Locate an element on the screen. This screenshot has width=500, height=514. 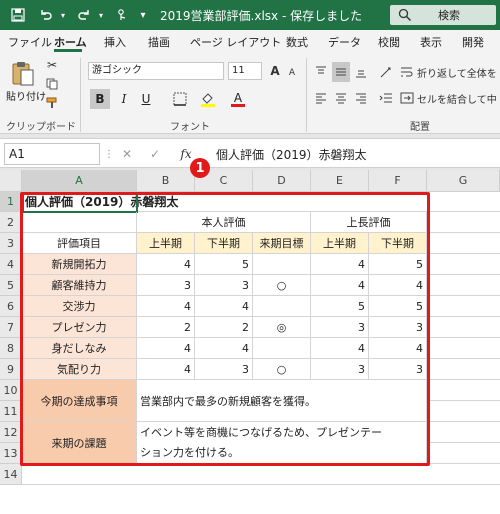
row-header-9: 9 is located at coordinates (11, 369).